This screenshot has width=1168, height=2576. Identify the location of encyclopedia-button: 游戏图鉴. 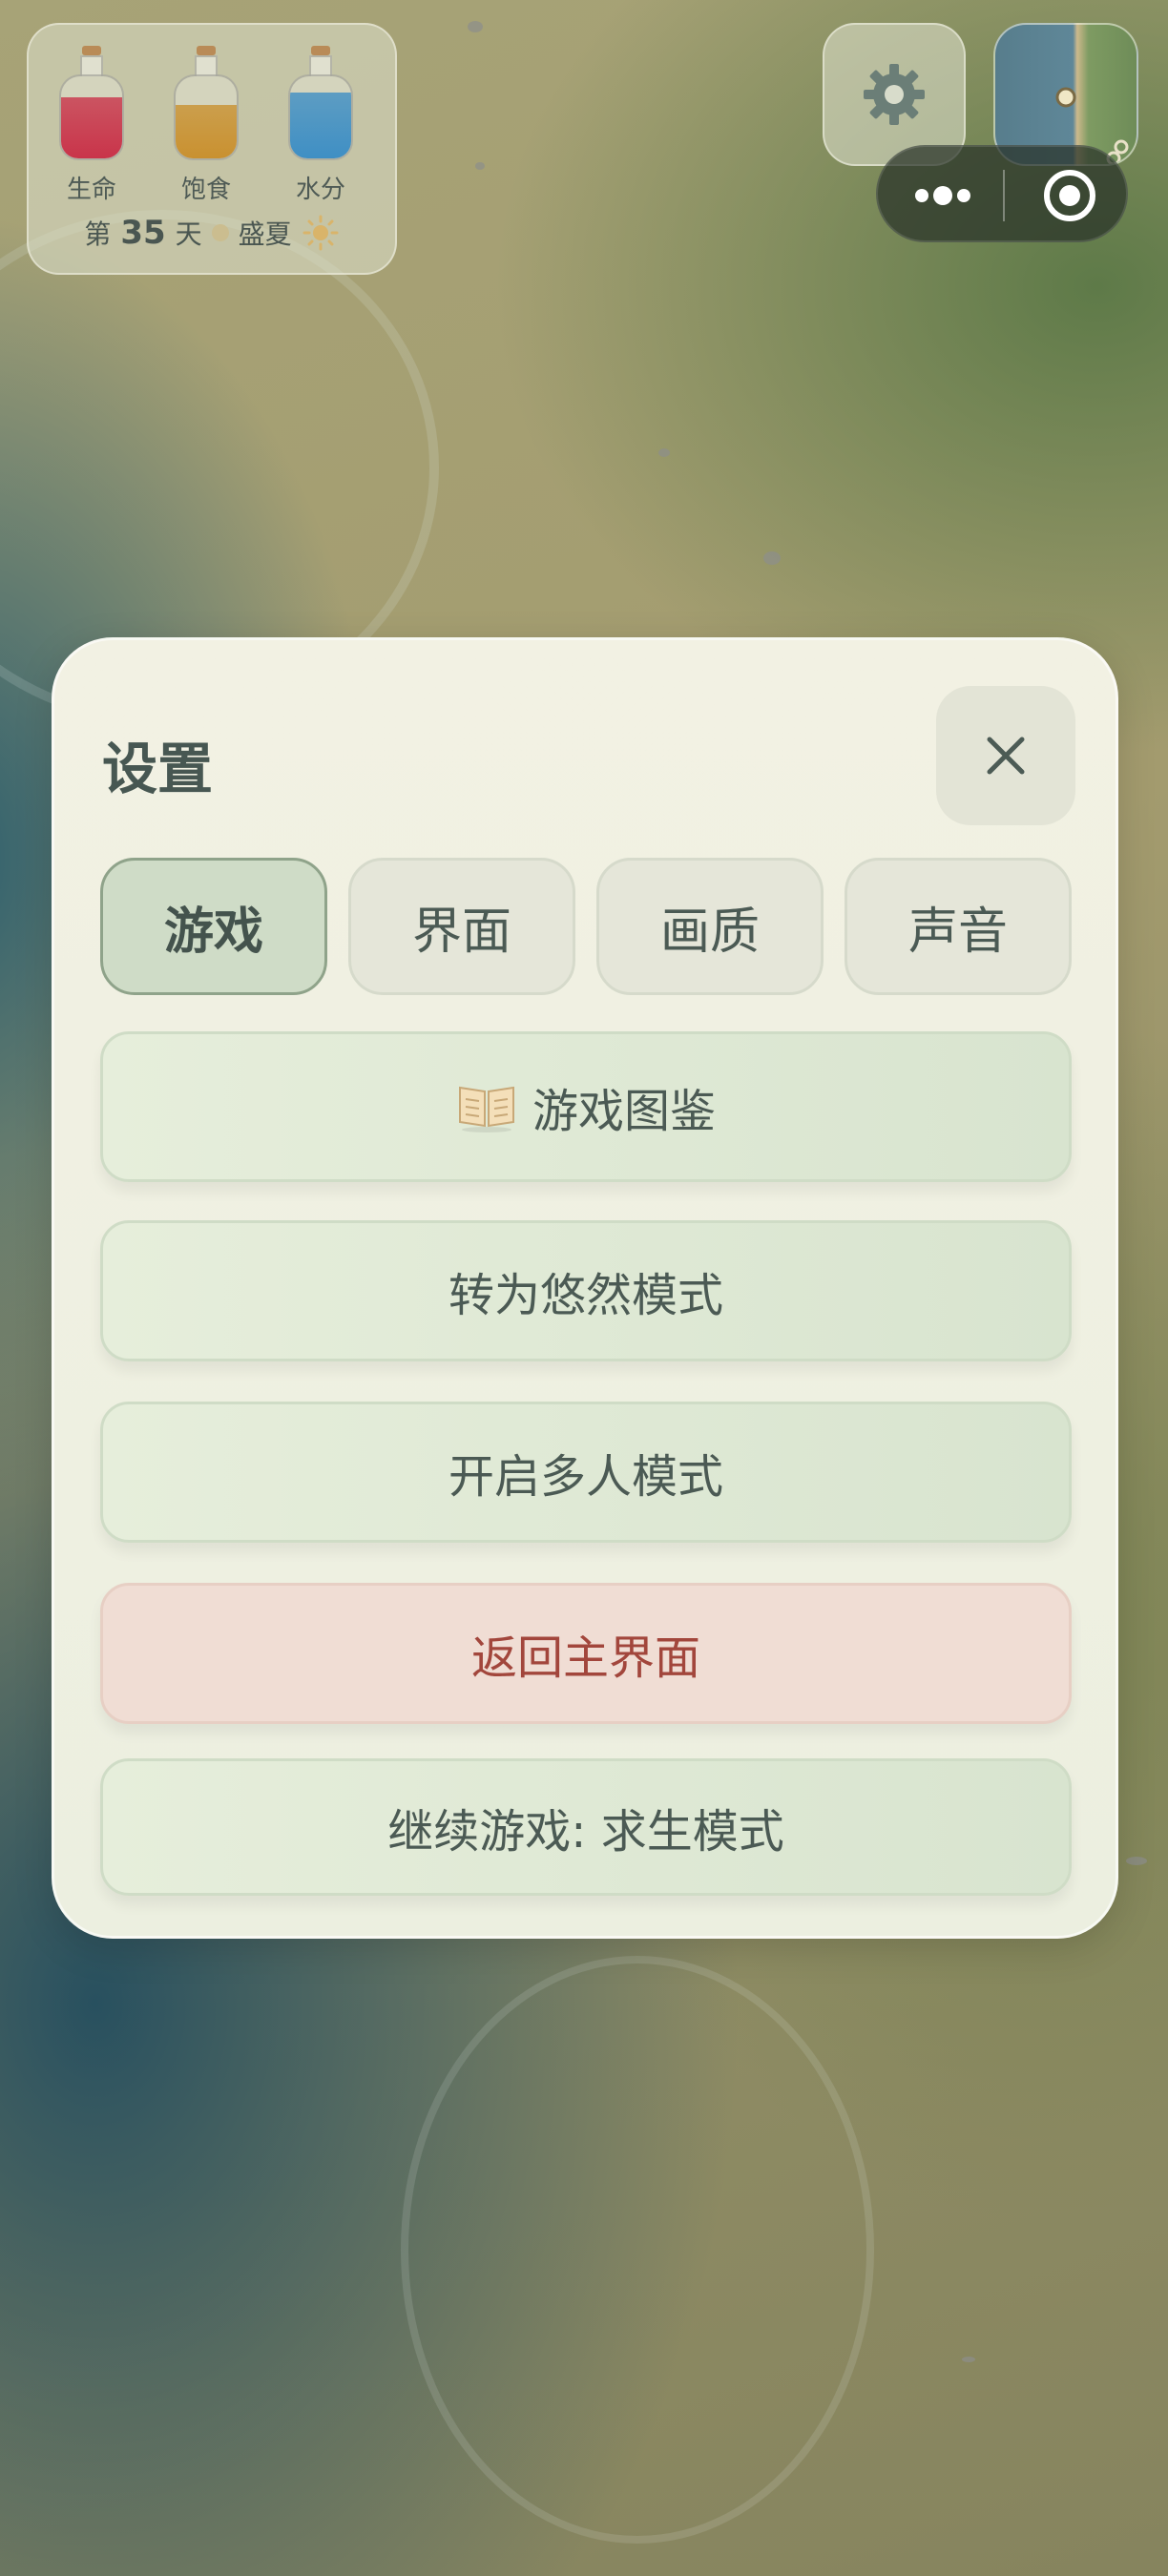
(586, 1106).